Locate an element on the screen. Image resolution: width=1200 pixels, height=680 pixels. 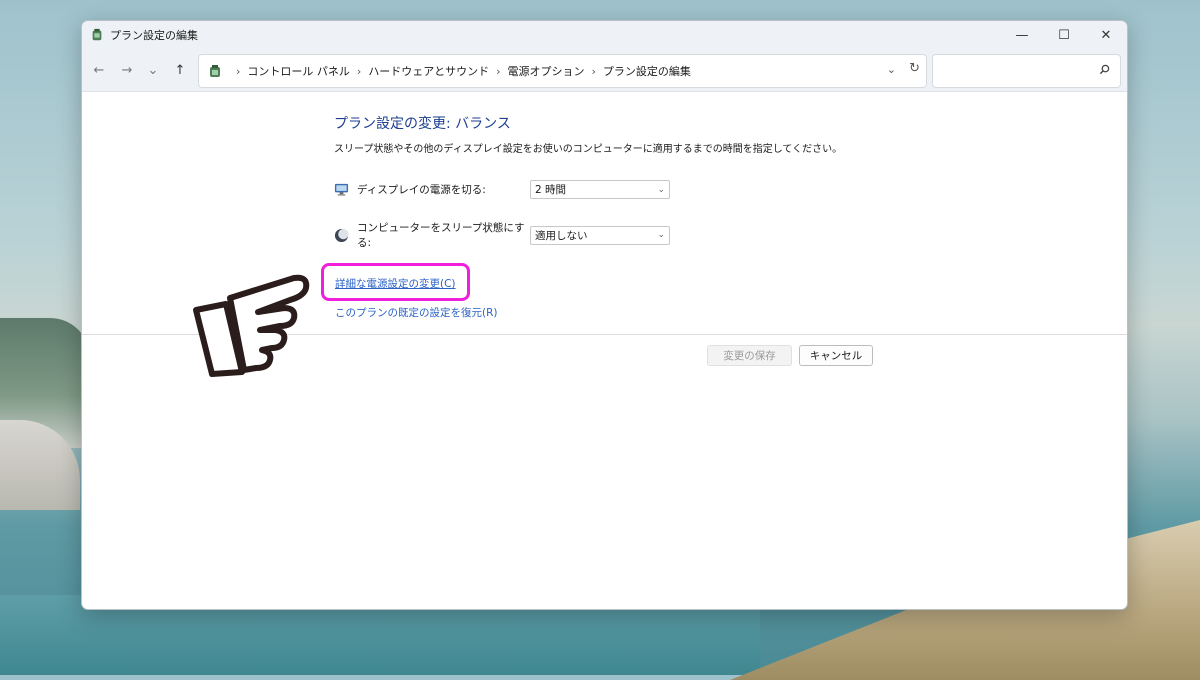
cancel-button: キャンセル is located at coordinates (836, 355).